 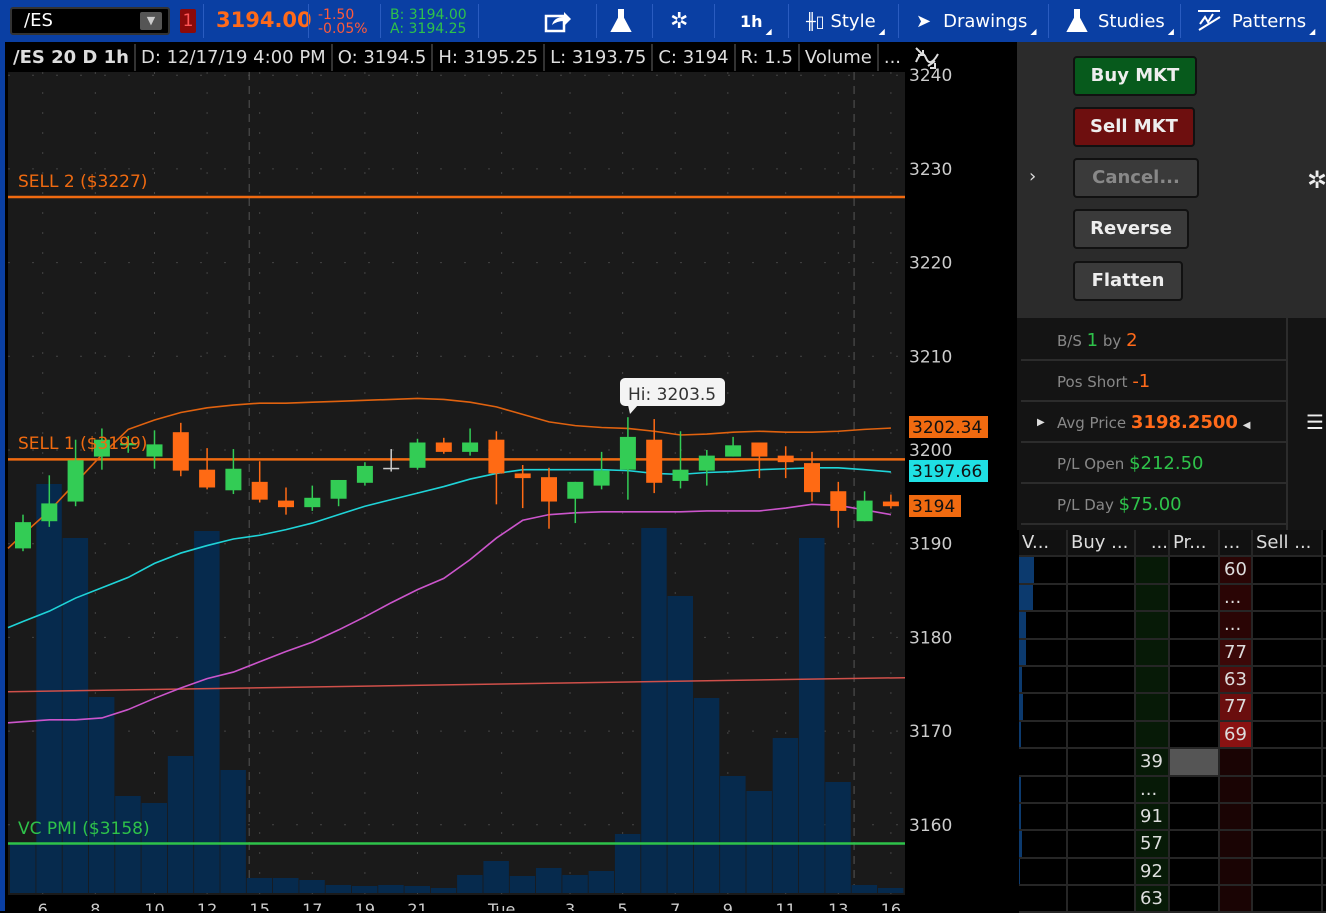 I want to click on flatten-button: Flatten, so click(x=1128, y=281).